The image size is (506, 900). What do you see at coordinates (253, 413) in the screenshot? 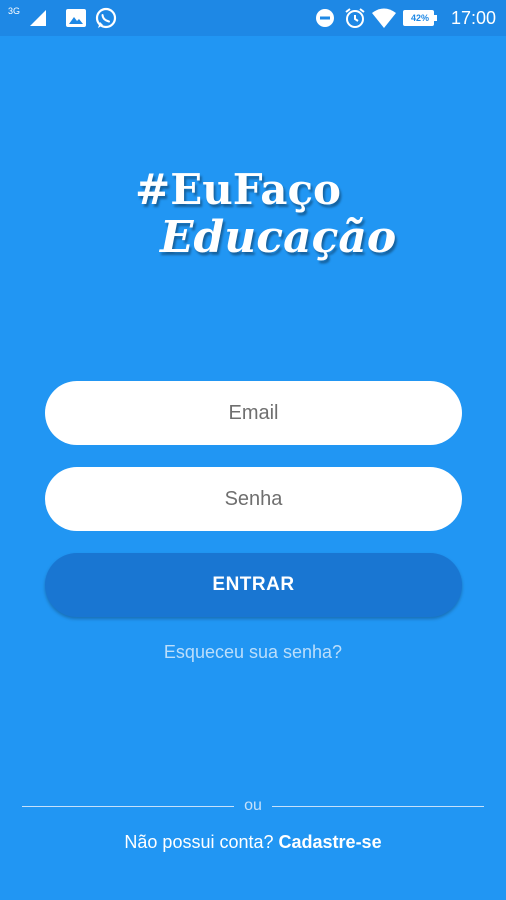
I see `email-field` at bounding box center [253, 413].